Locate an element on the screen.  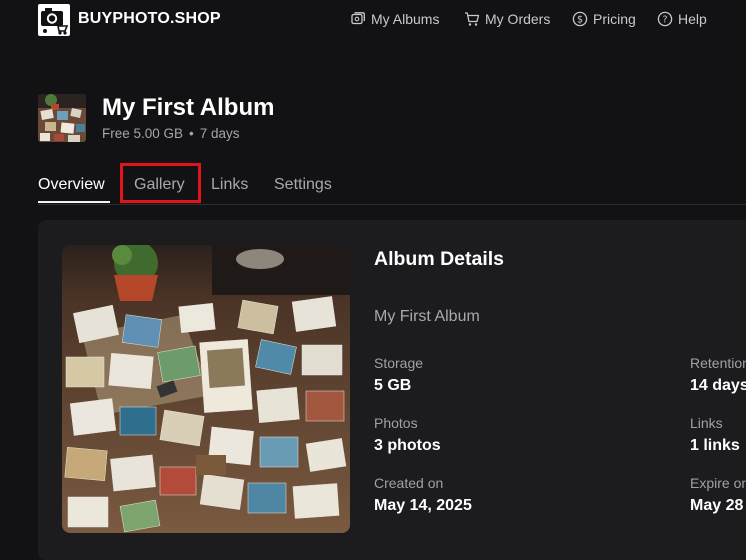
nav-pricing: $ Pricing is located at coordinates (604, 19).